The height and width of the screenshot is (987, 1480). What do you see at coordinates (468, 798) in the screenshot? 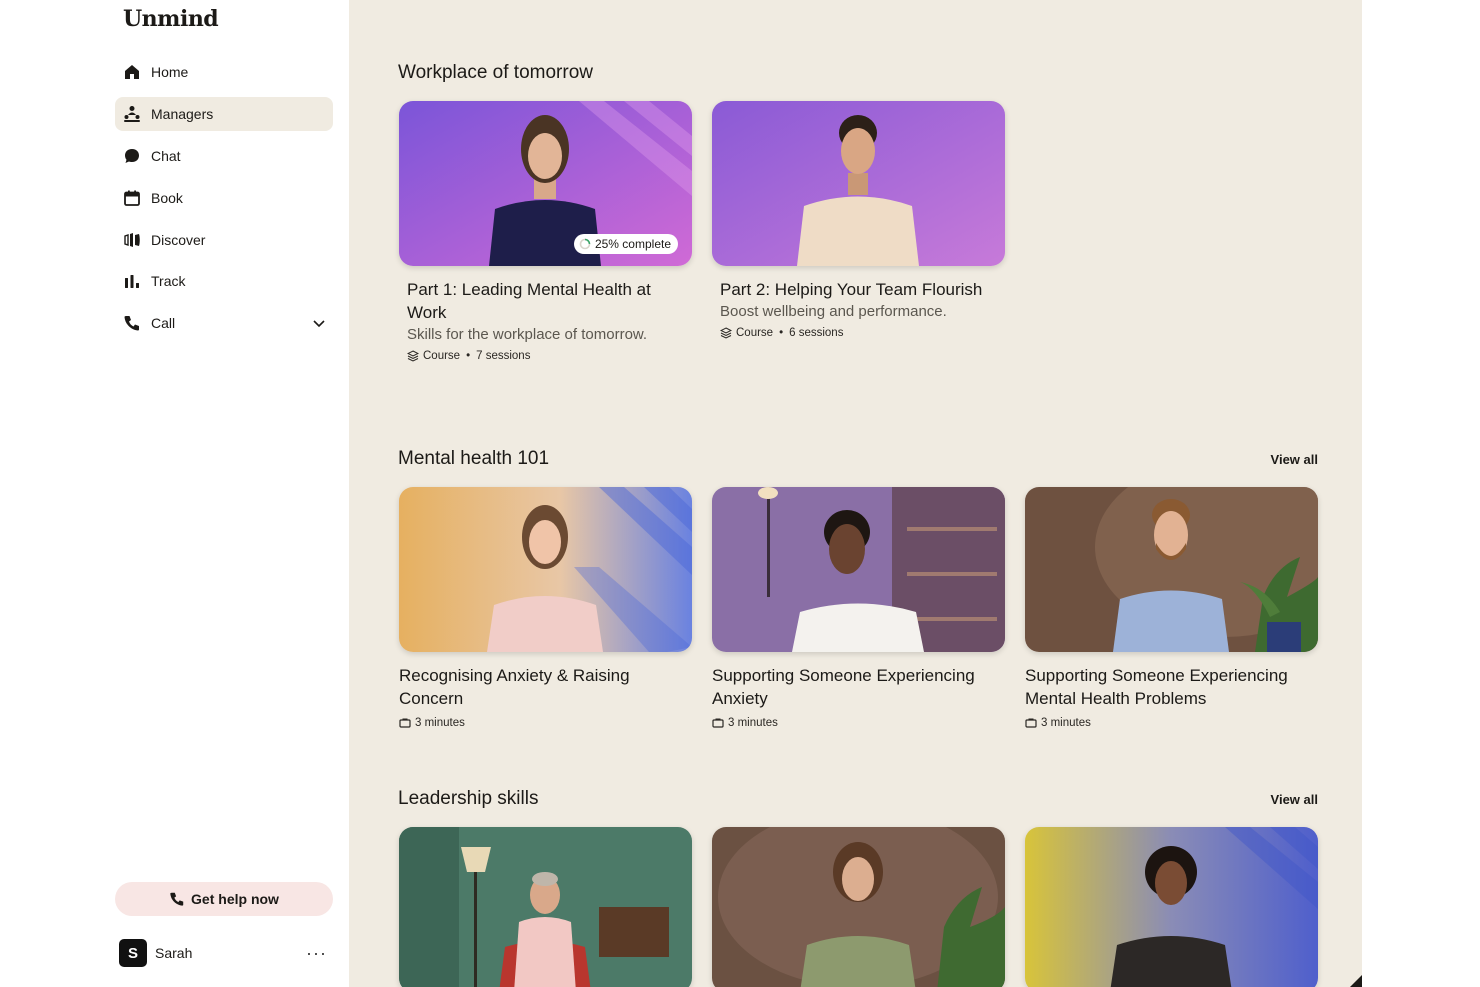
I see `section-title: Leadership skills` at bounding box center [468, 798].